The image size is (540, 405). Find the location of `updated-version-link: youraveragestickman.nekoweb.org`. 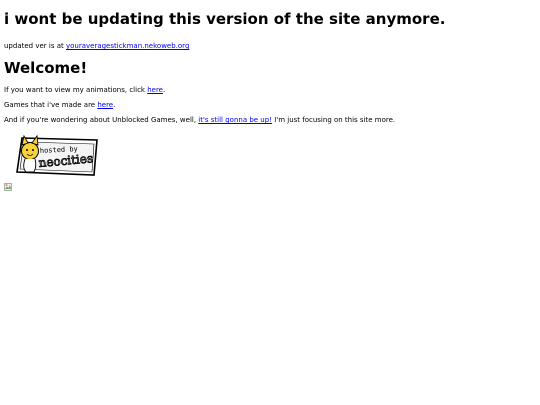

updated-version-link: youraveragestickman.nekoweb.org is located at coordinates (127, 46).